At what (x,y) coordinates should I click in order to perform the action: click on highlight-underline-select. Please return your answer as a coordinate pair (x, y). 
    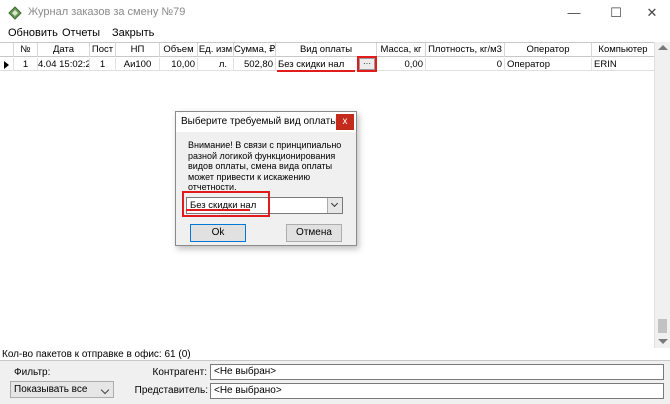
    Looking at the image, I should click on (218, 210).